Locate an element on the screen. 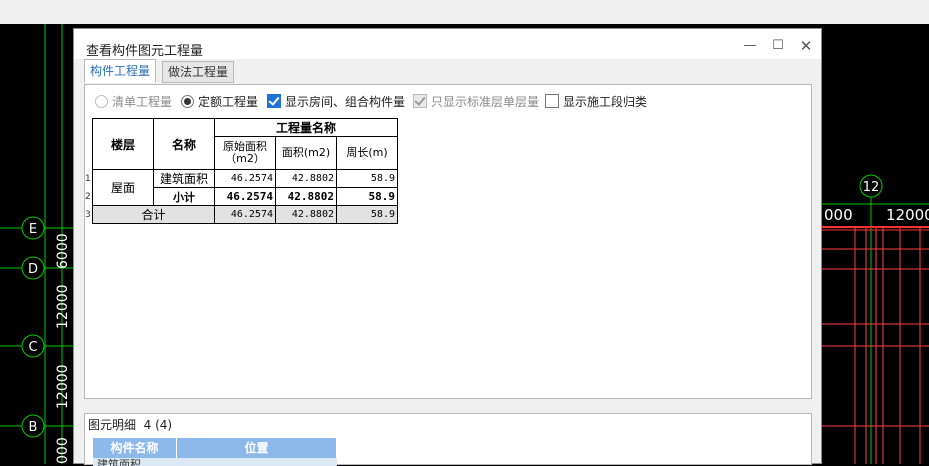  header-original-area: 原始面积（m2） is located at coordinates (245, 153).